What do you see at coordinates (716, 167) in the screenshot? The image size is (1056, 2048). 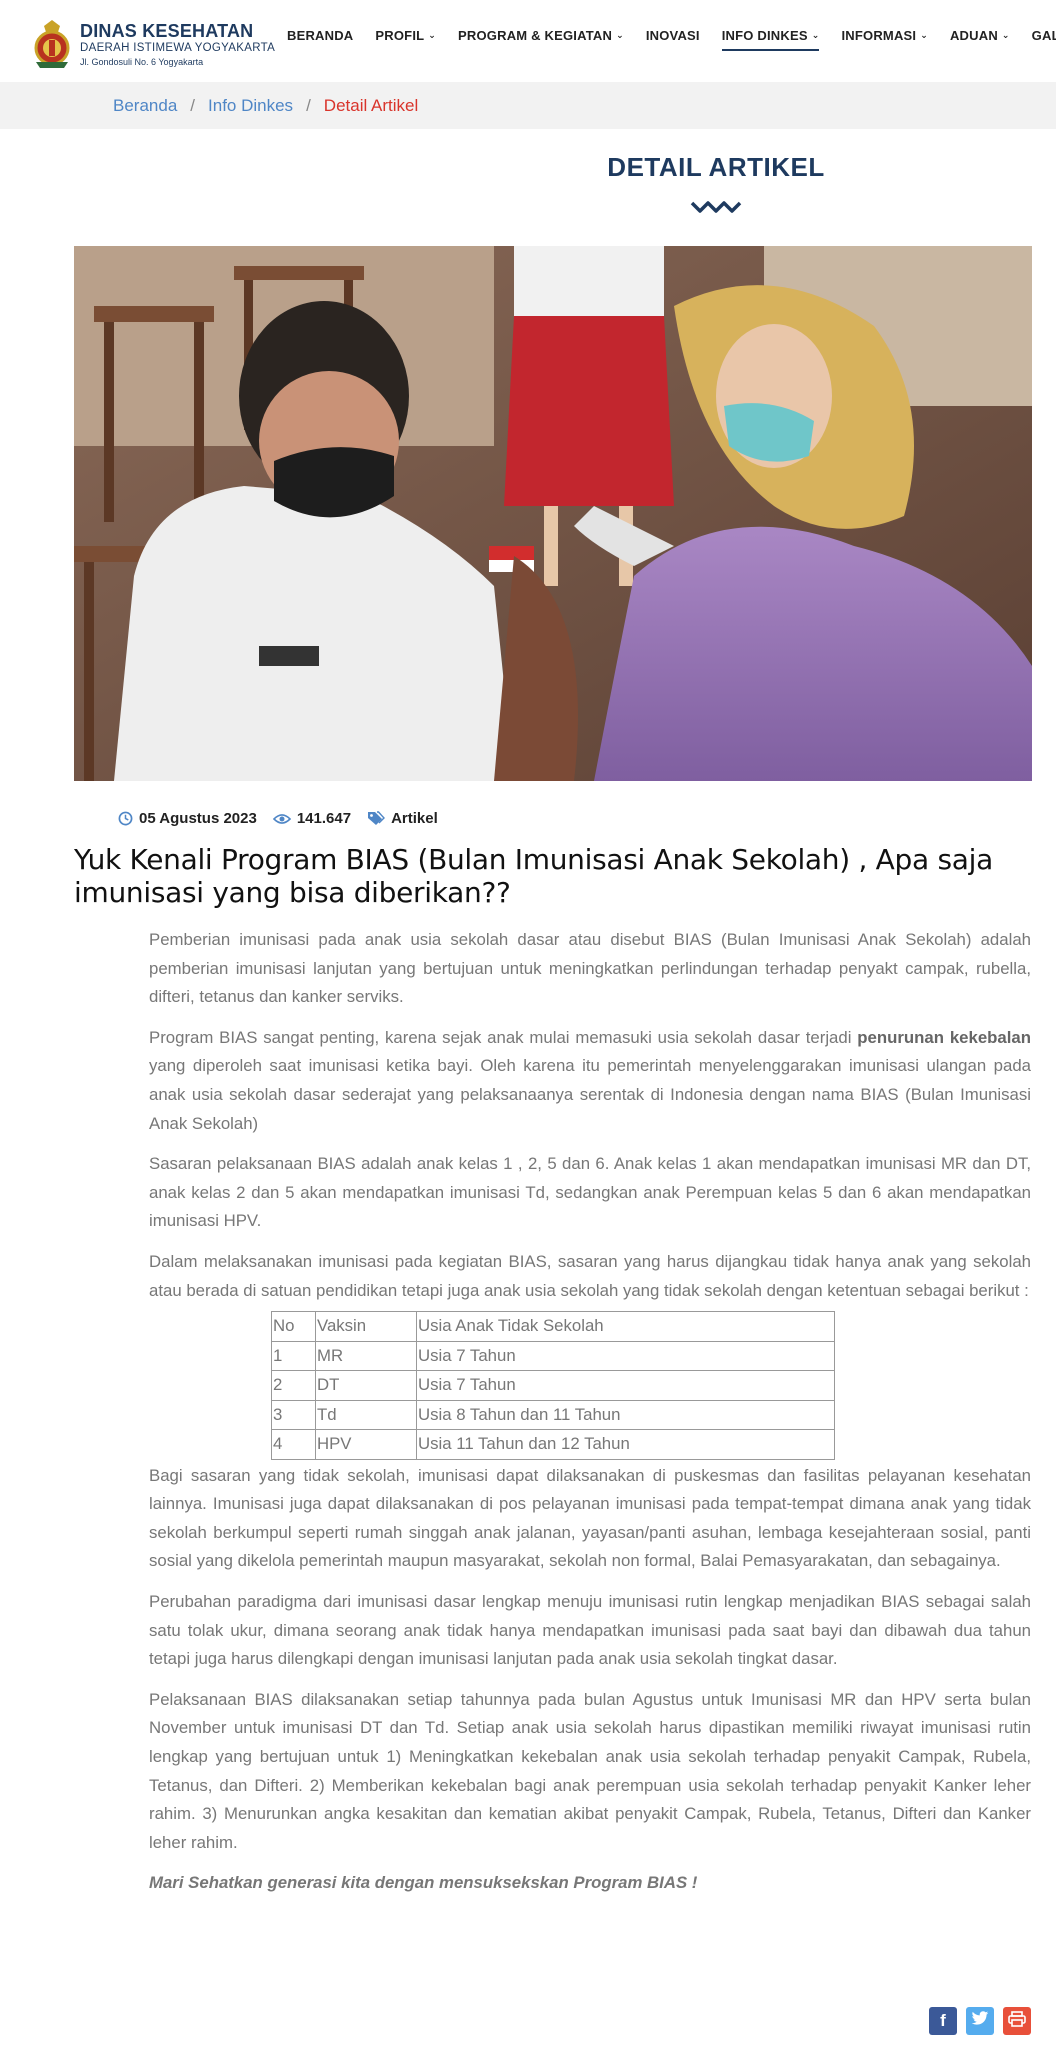 I see `page-title: DETAIL ARTIKEL` at bounding box center [716, 167].